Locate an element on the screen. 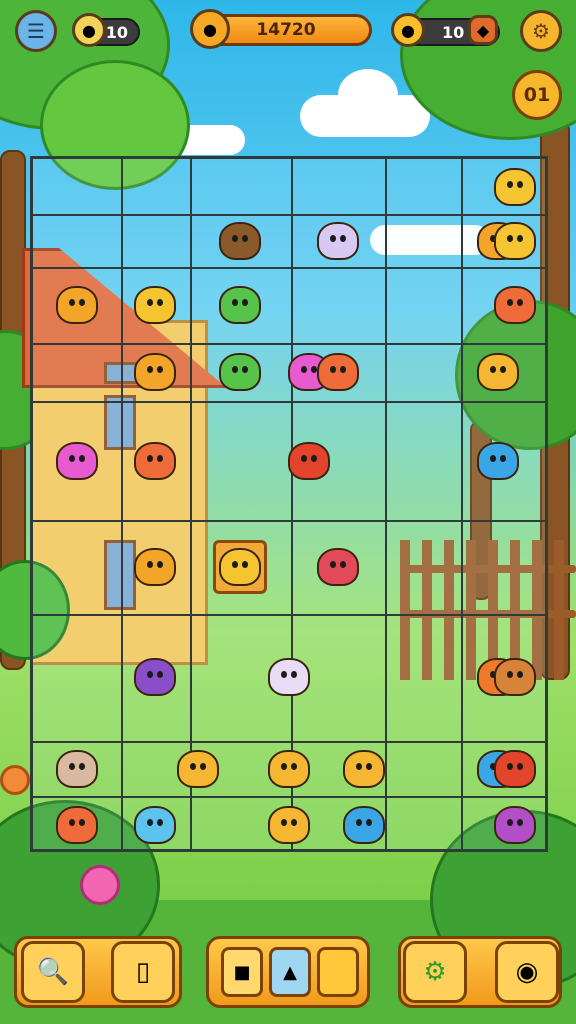  menu-button: ☰ is located at coordinates (36, 31).